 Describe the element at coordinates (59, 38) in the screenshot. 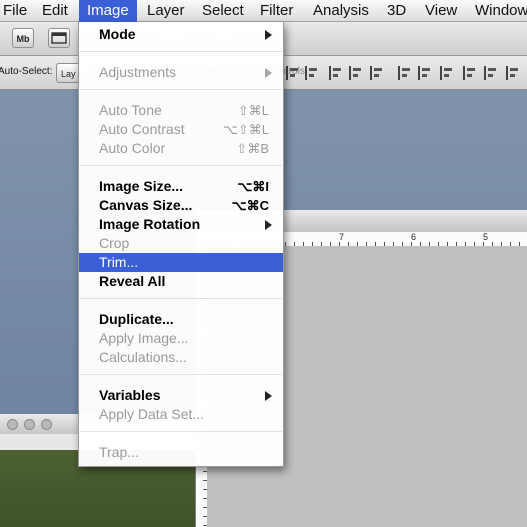

I see `filmstrip-icon` at that location.